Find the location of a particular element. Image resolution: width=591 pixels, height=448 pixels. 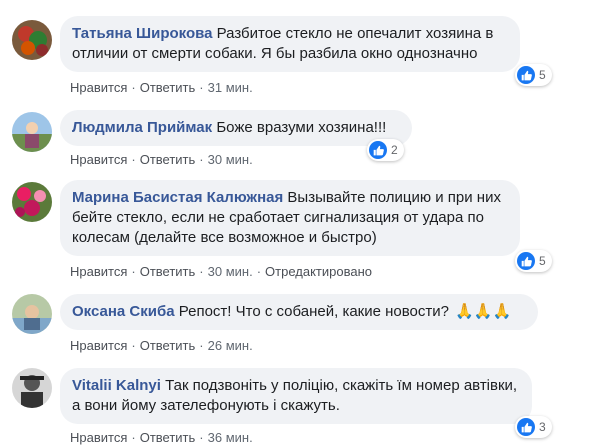

reaction-count: 2 is located at coordinates (385, 150).